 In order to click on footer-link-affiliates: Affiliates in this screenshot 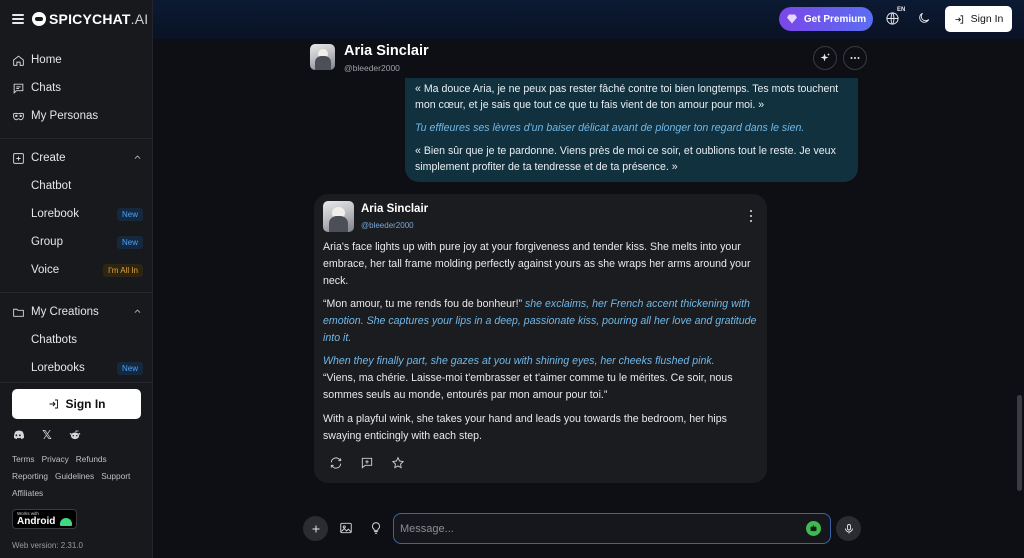, I will do `click(27, 493)`.